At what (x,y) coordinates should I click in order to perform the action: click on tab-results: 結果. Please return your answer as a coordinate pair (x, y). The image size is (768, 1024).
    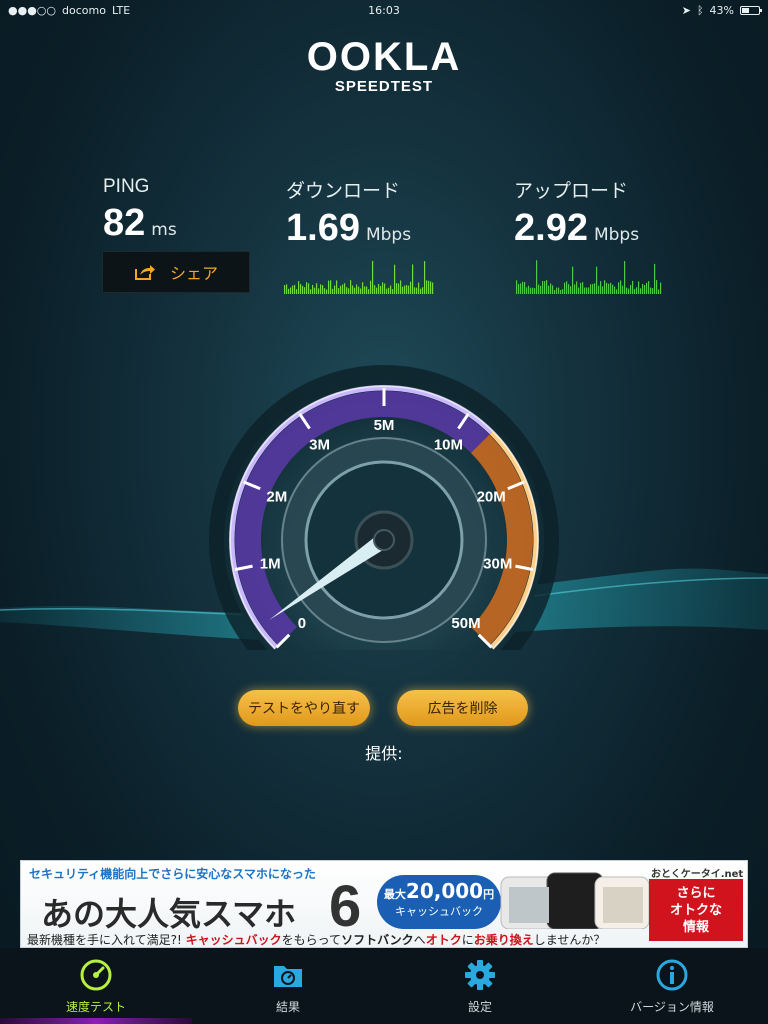
    Looking at the image, I should click on (288, 986).